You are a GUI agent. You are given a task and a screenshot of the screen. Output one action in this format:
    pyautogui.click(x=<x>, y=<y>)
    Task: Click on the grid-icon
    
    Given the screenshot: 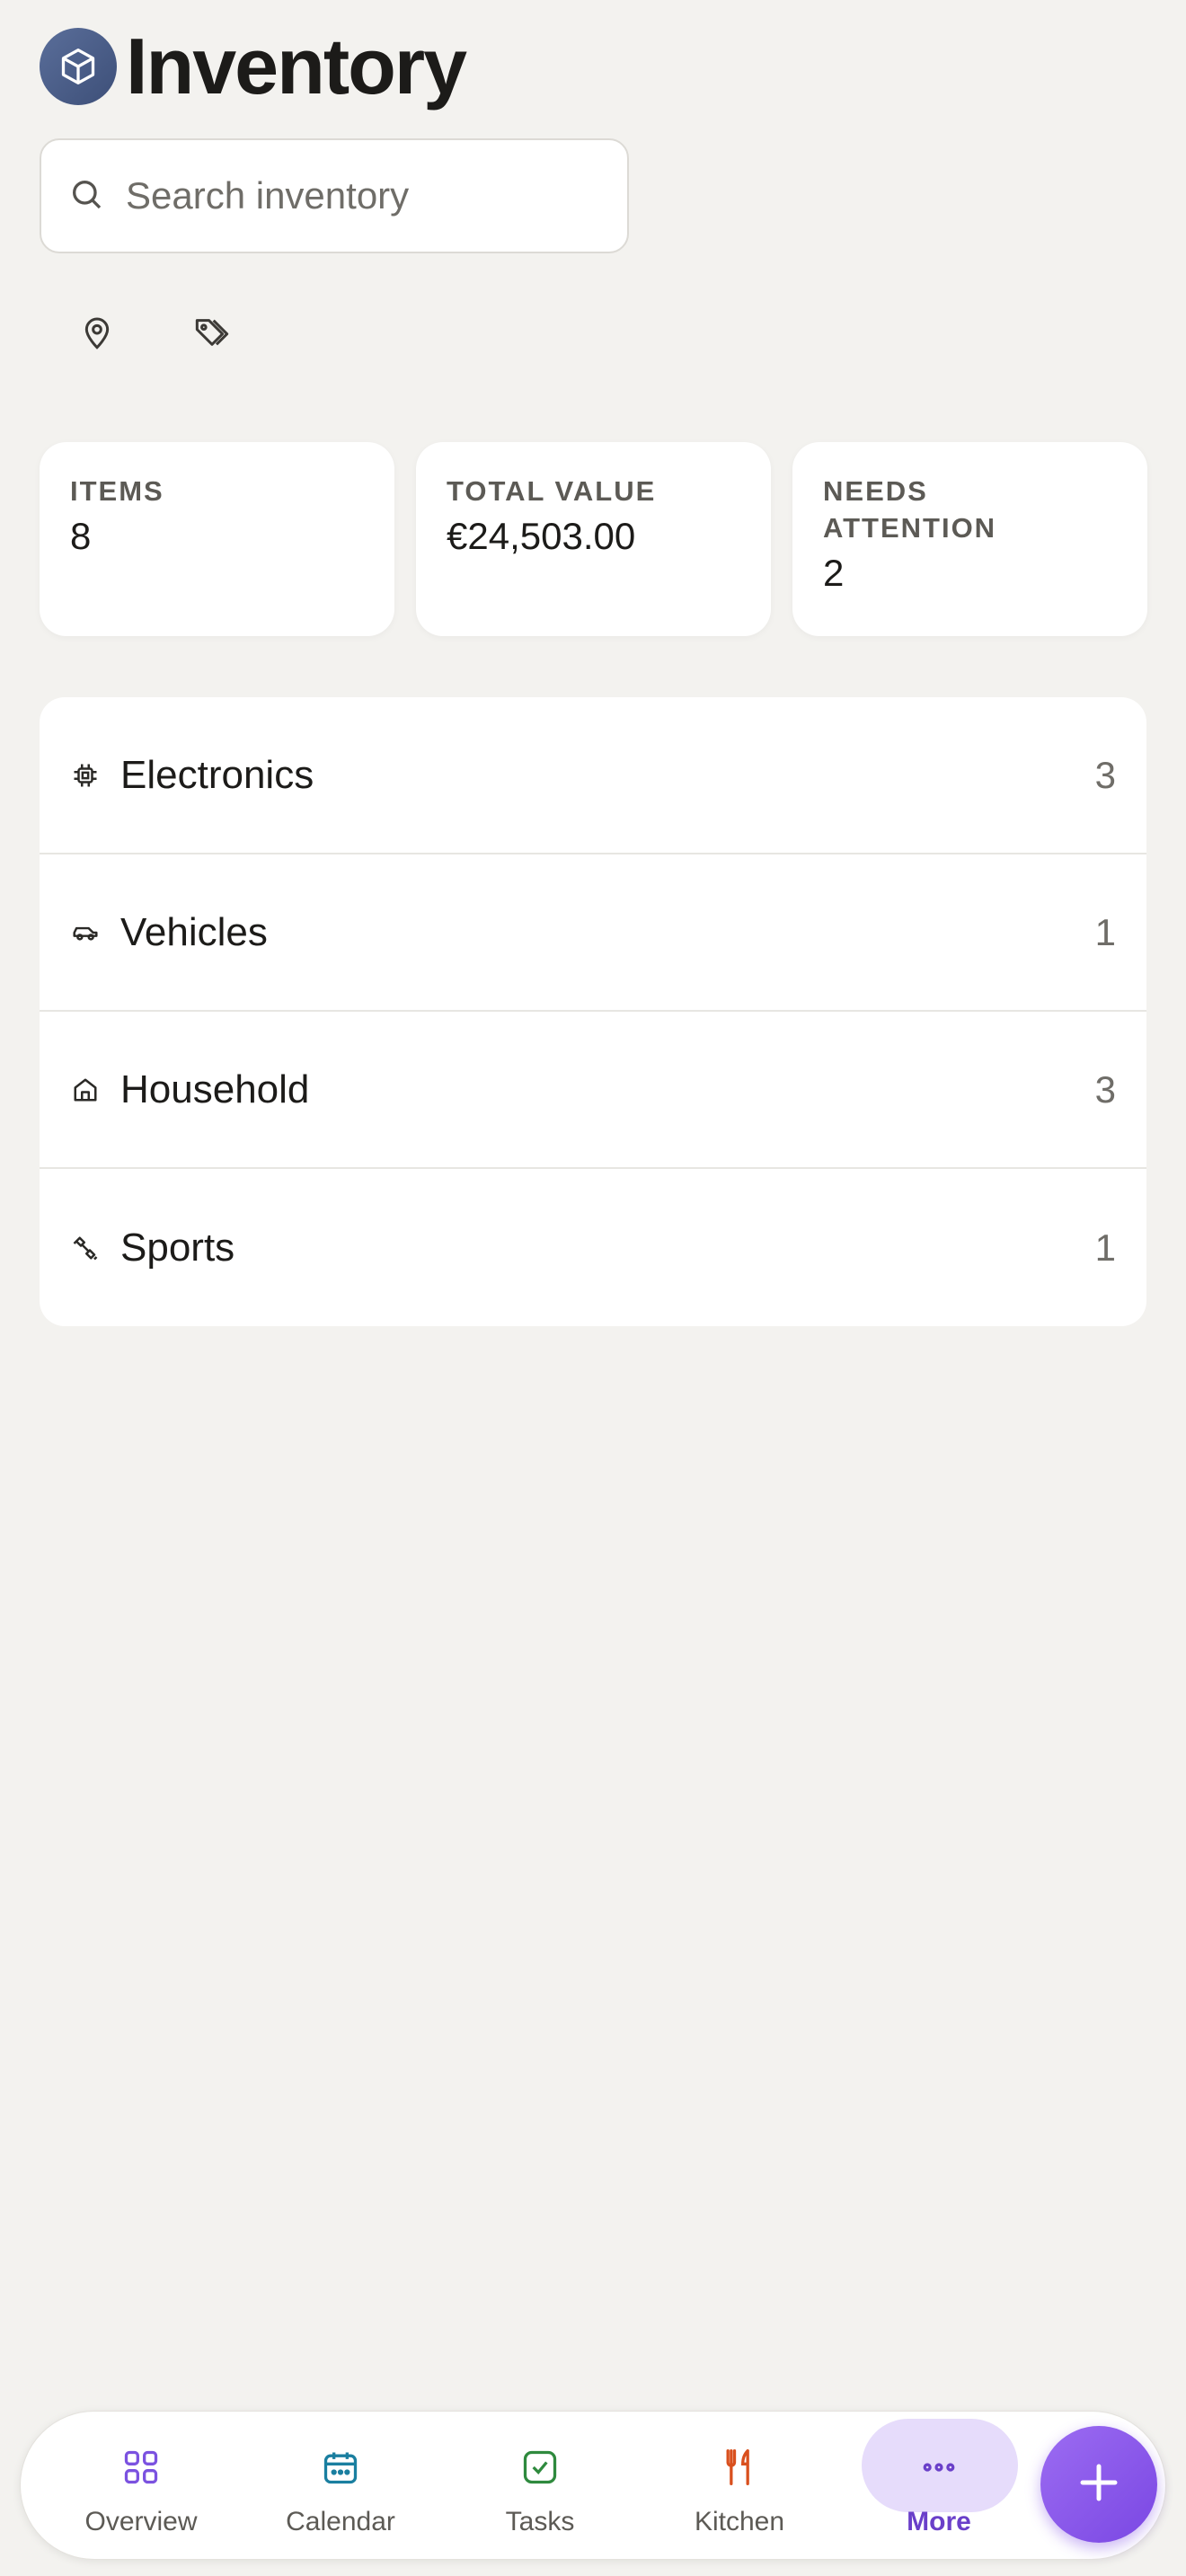 What is the action you would take?
    pyautogui.click(x=141, y=2467)
    